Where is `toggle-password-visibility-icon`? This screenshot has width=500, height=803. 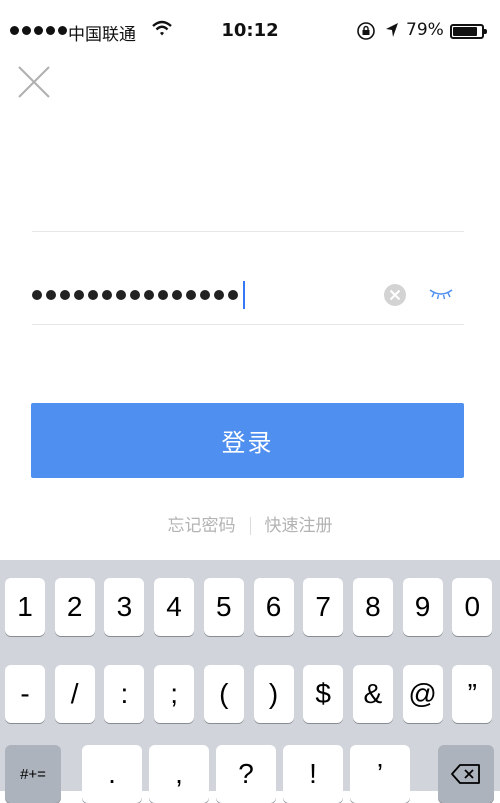
toggle-password-visibility-icon is located at coordinates (441, 294).